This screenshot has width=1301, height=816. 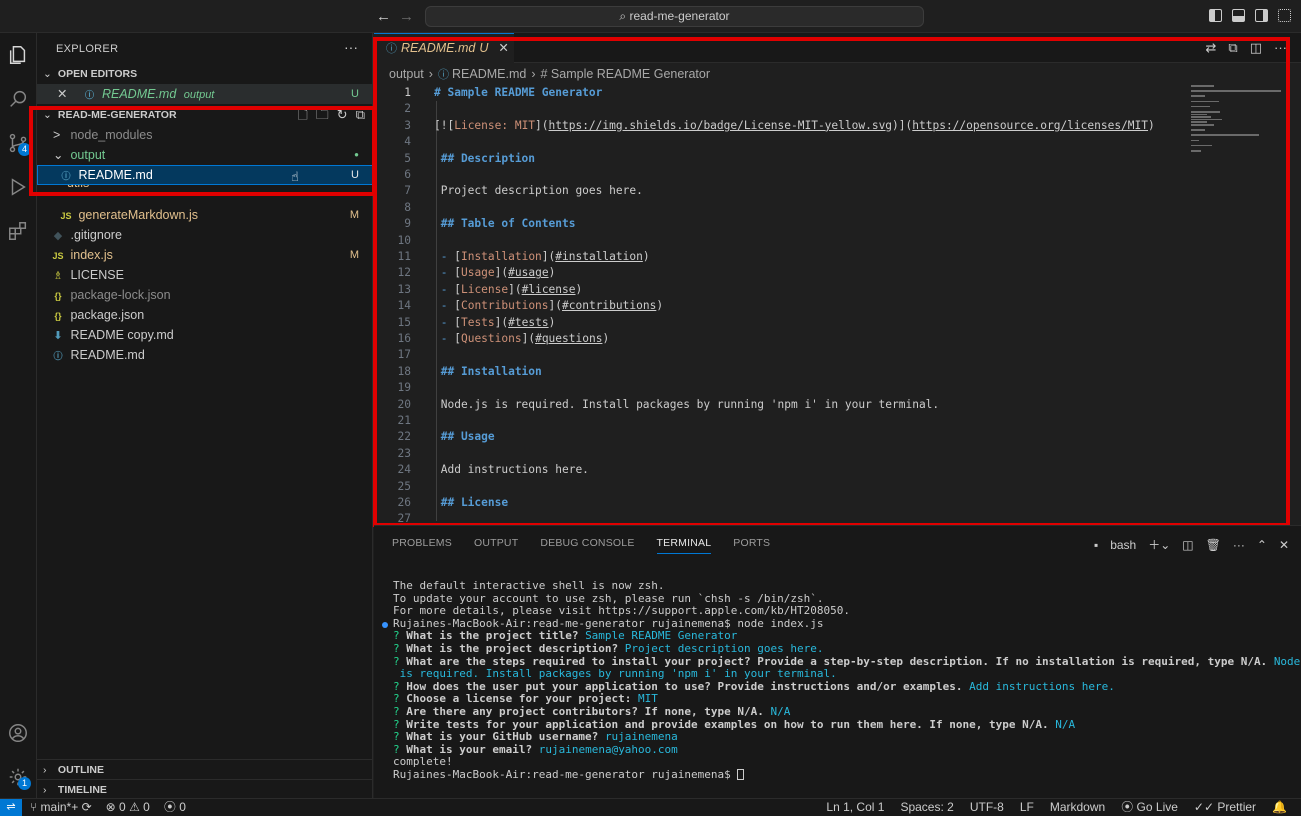 I want to click on code-line: 26 ## License, so click(x=837, y=503).